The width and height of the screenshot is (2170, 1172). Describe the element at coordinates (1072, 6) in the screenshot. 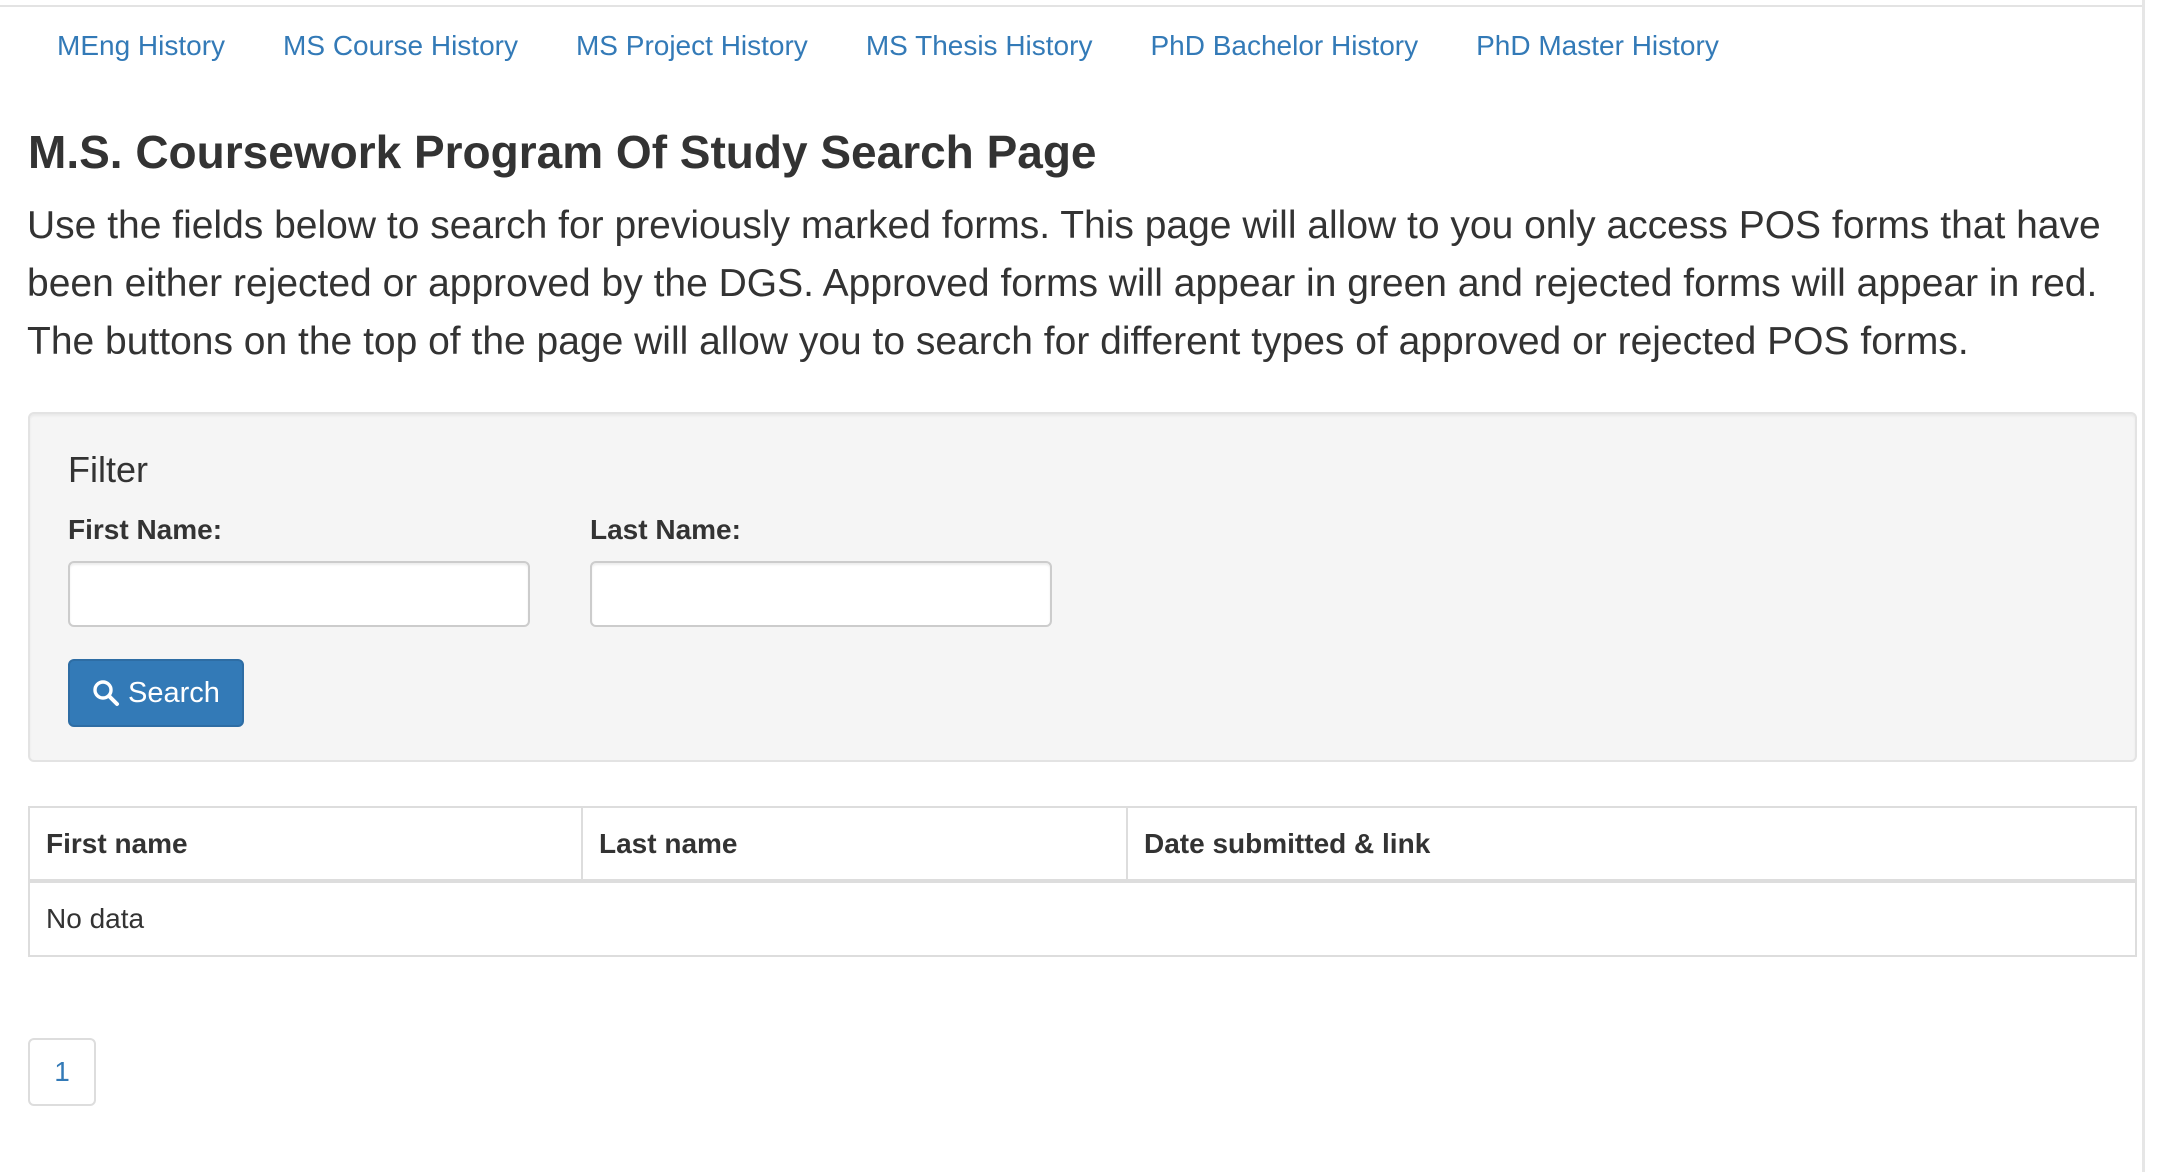

I see `top-divider` at that location.